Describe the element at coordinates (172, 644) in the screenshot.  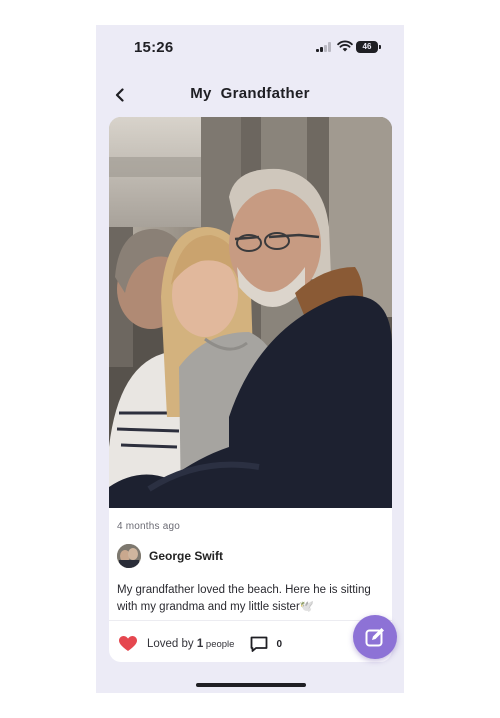
I see `loved-by-prefix: Loved by` at that location.